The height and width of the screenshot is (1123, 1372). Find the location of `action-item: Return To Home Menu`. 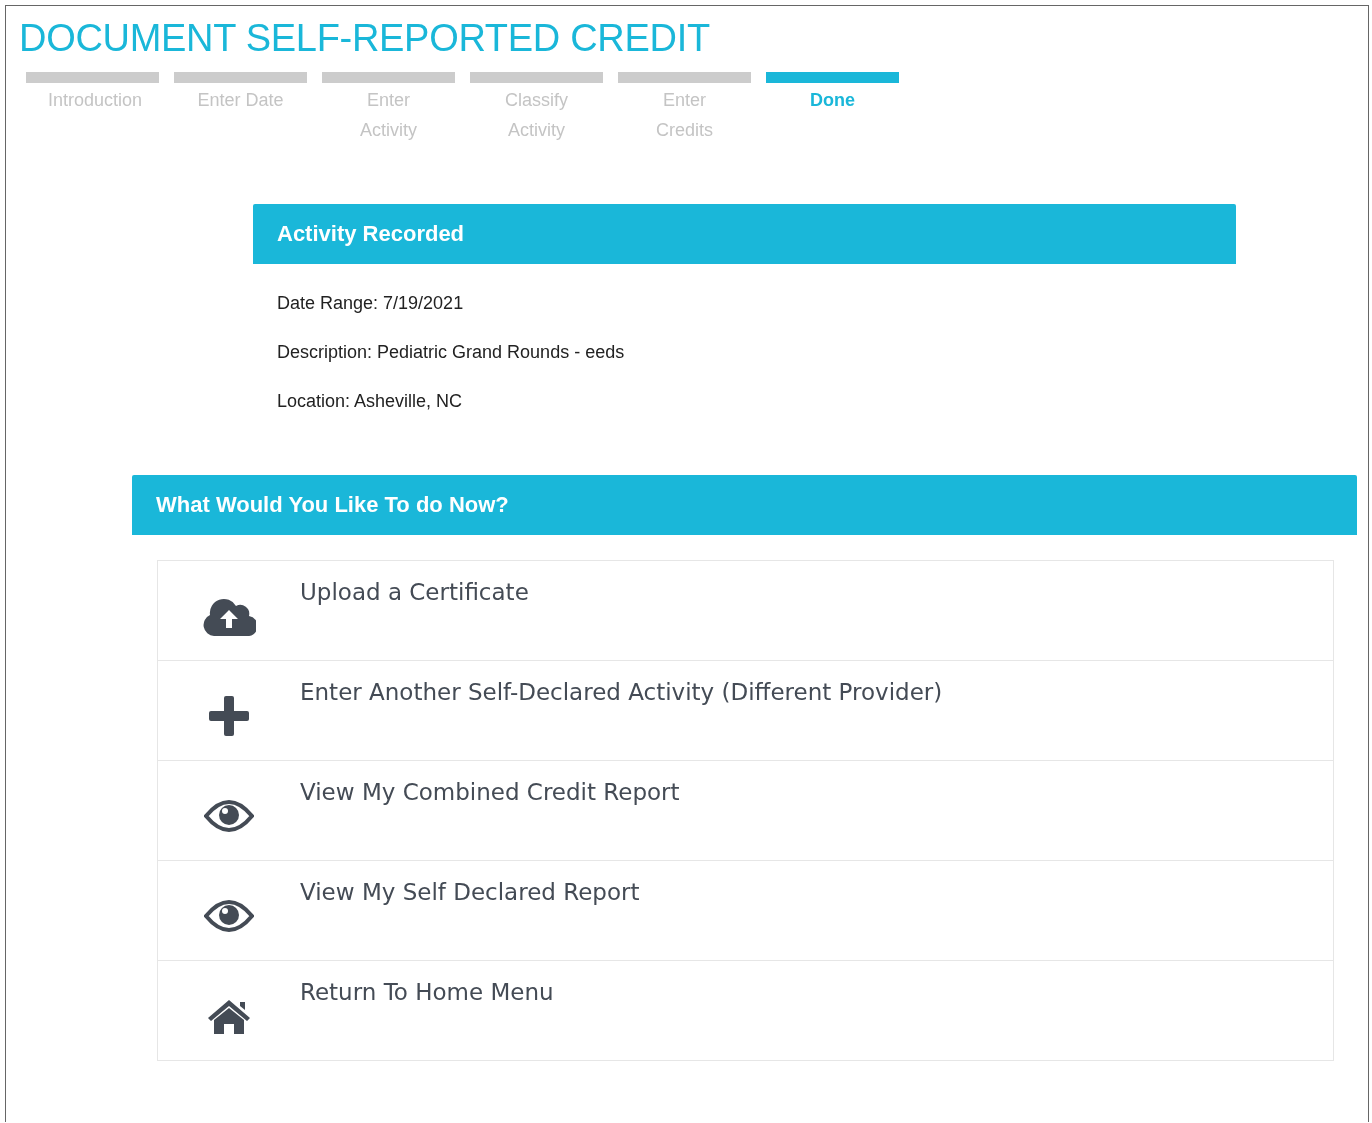

action-item: Return To Home Menu is located at coordinates (745, 1010).